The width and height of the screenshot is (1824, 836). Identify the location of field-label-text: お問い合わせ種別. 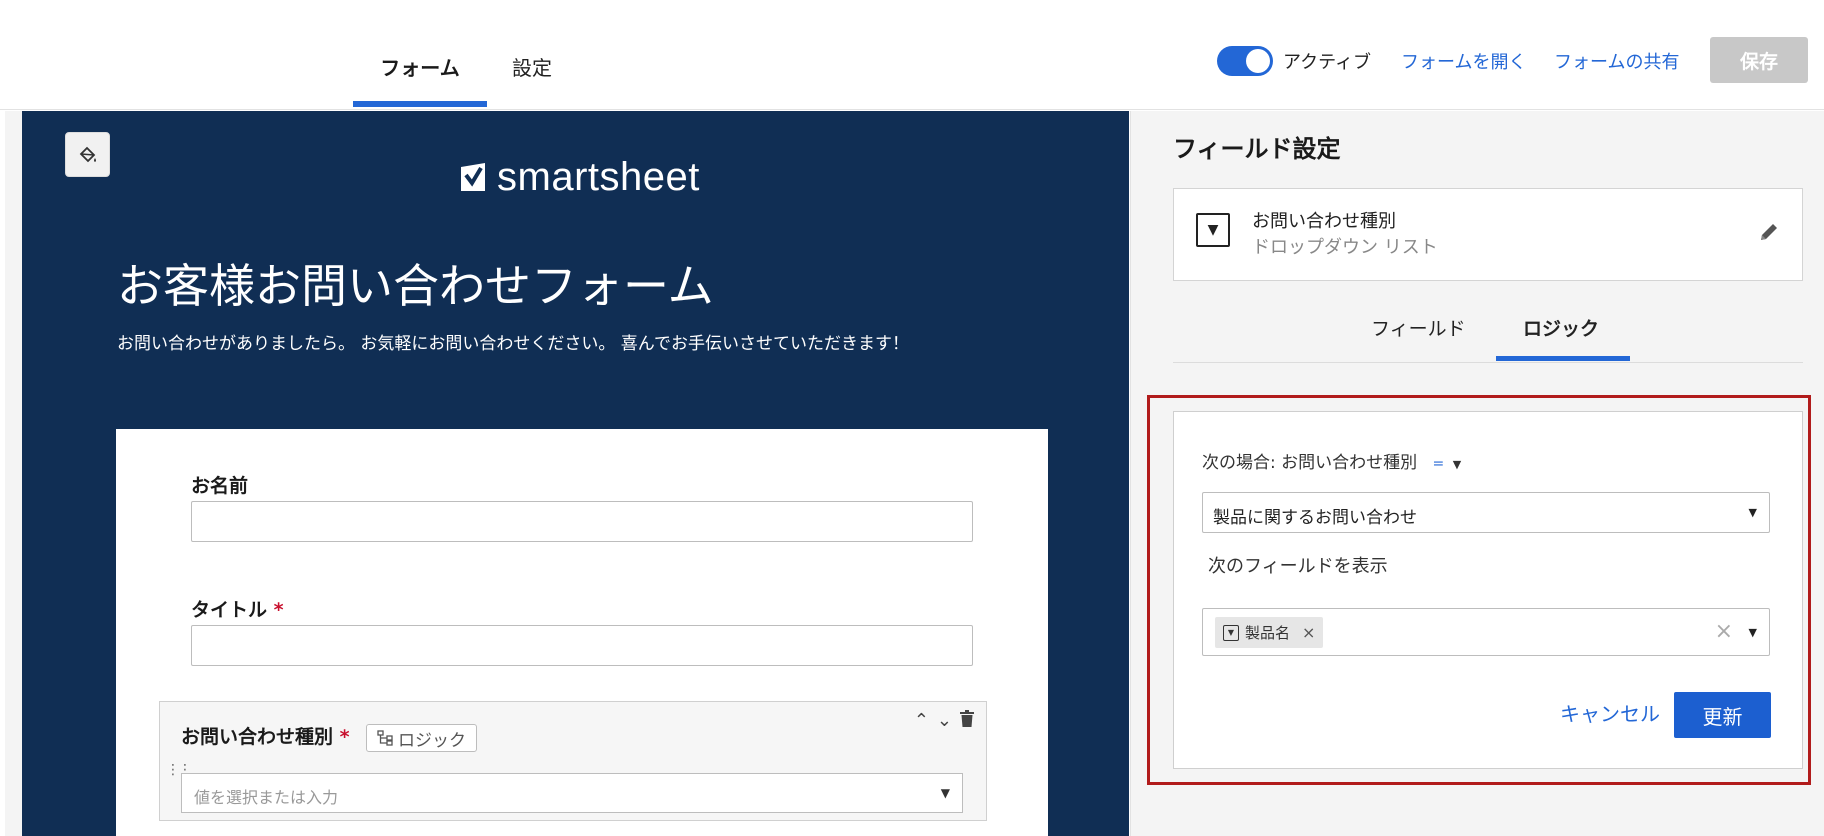
(257, 737).